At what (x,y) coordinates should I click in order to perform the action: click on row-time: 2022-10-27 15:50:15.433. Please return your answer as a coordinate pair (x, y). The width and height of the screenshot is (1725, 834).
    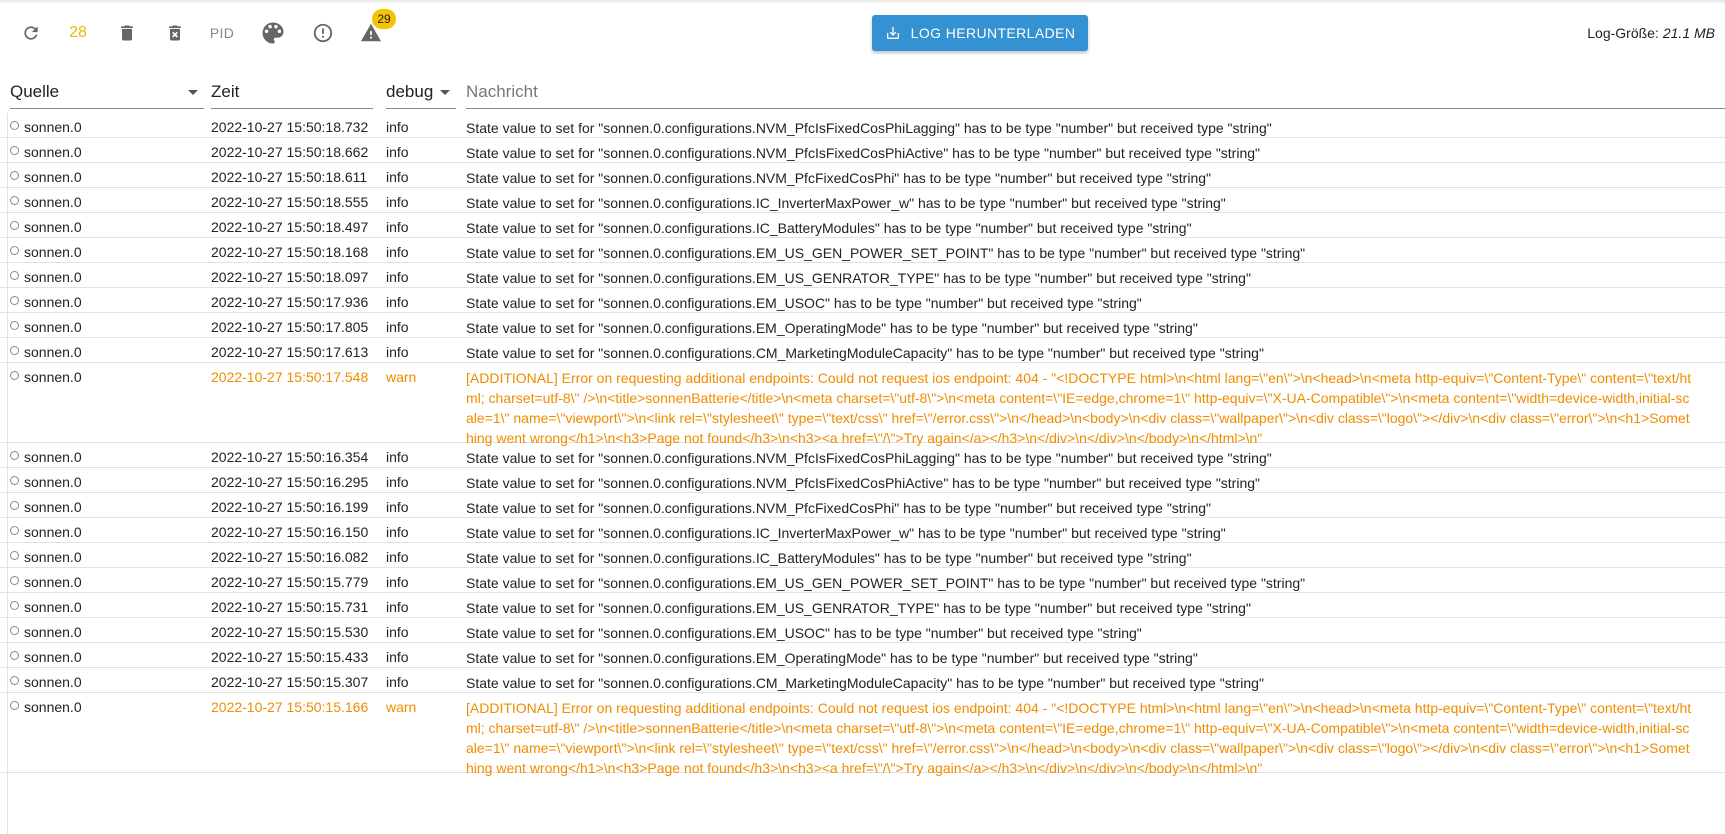
    Looking at the image, I should click on (290, 657).